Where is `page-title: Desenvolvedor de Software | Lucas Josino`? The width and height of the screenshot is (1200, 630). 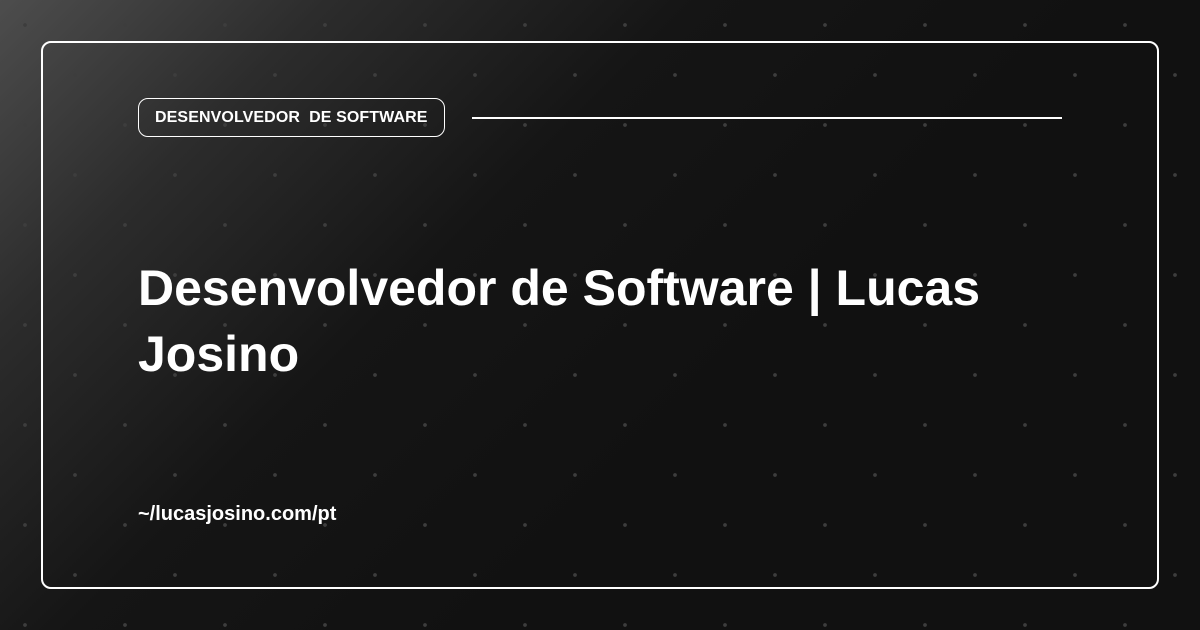 page-title: Desenvolvedor de Software | Lucas Josino is located at coordinates (559, 321).